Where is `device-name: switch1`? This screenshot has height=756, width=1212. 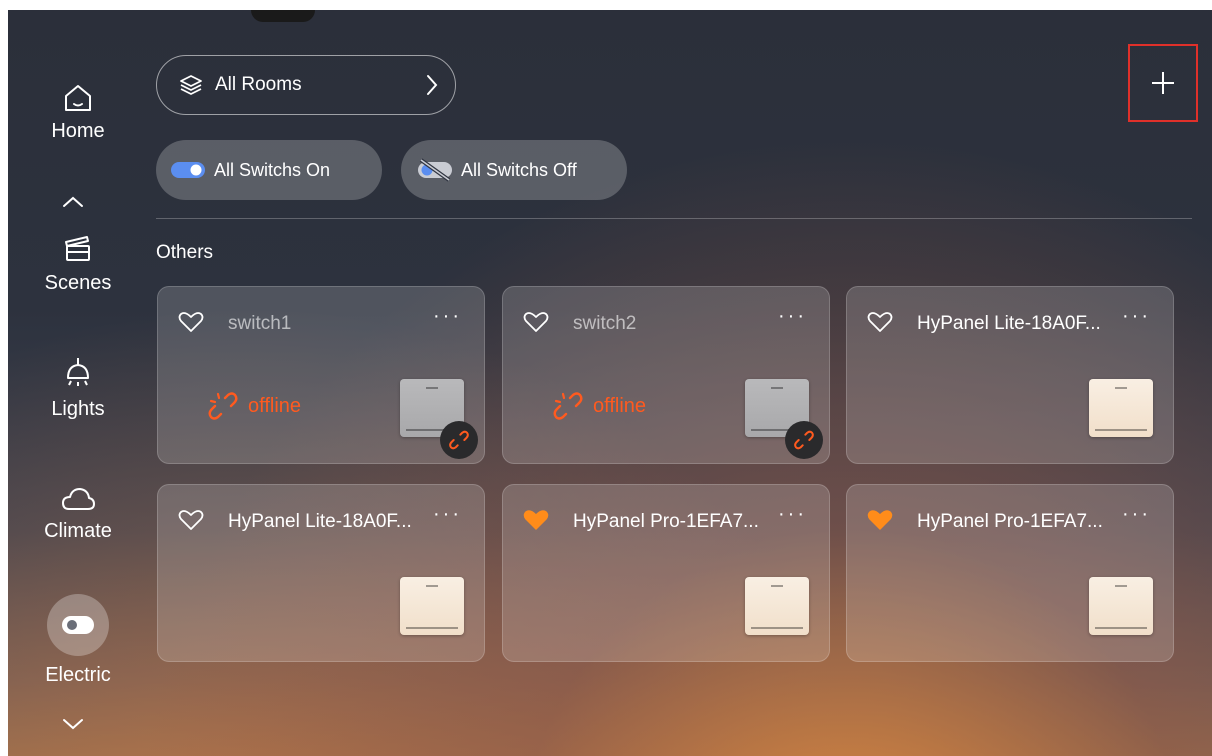
device-name: switch1 is located at coordinates (260, 323).